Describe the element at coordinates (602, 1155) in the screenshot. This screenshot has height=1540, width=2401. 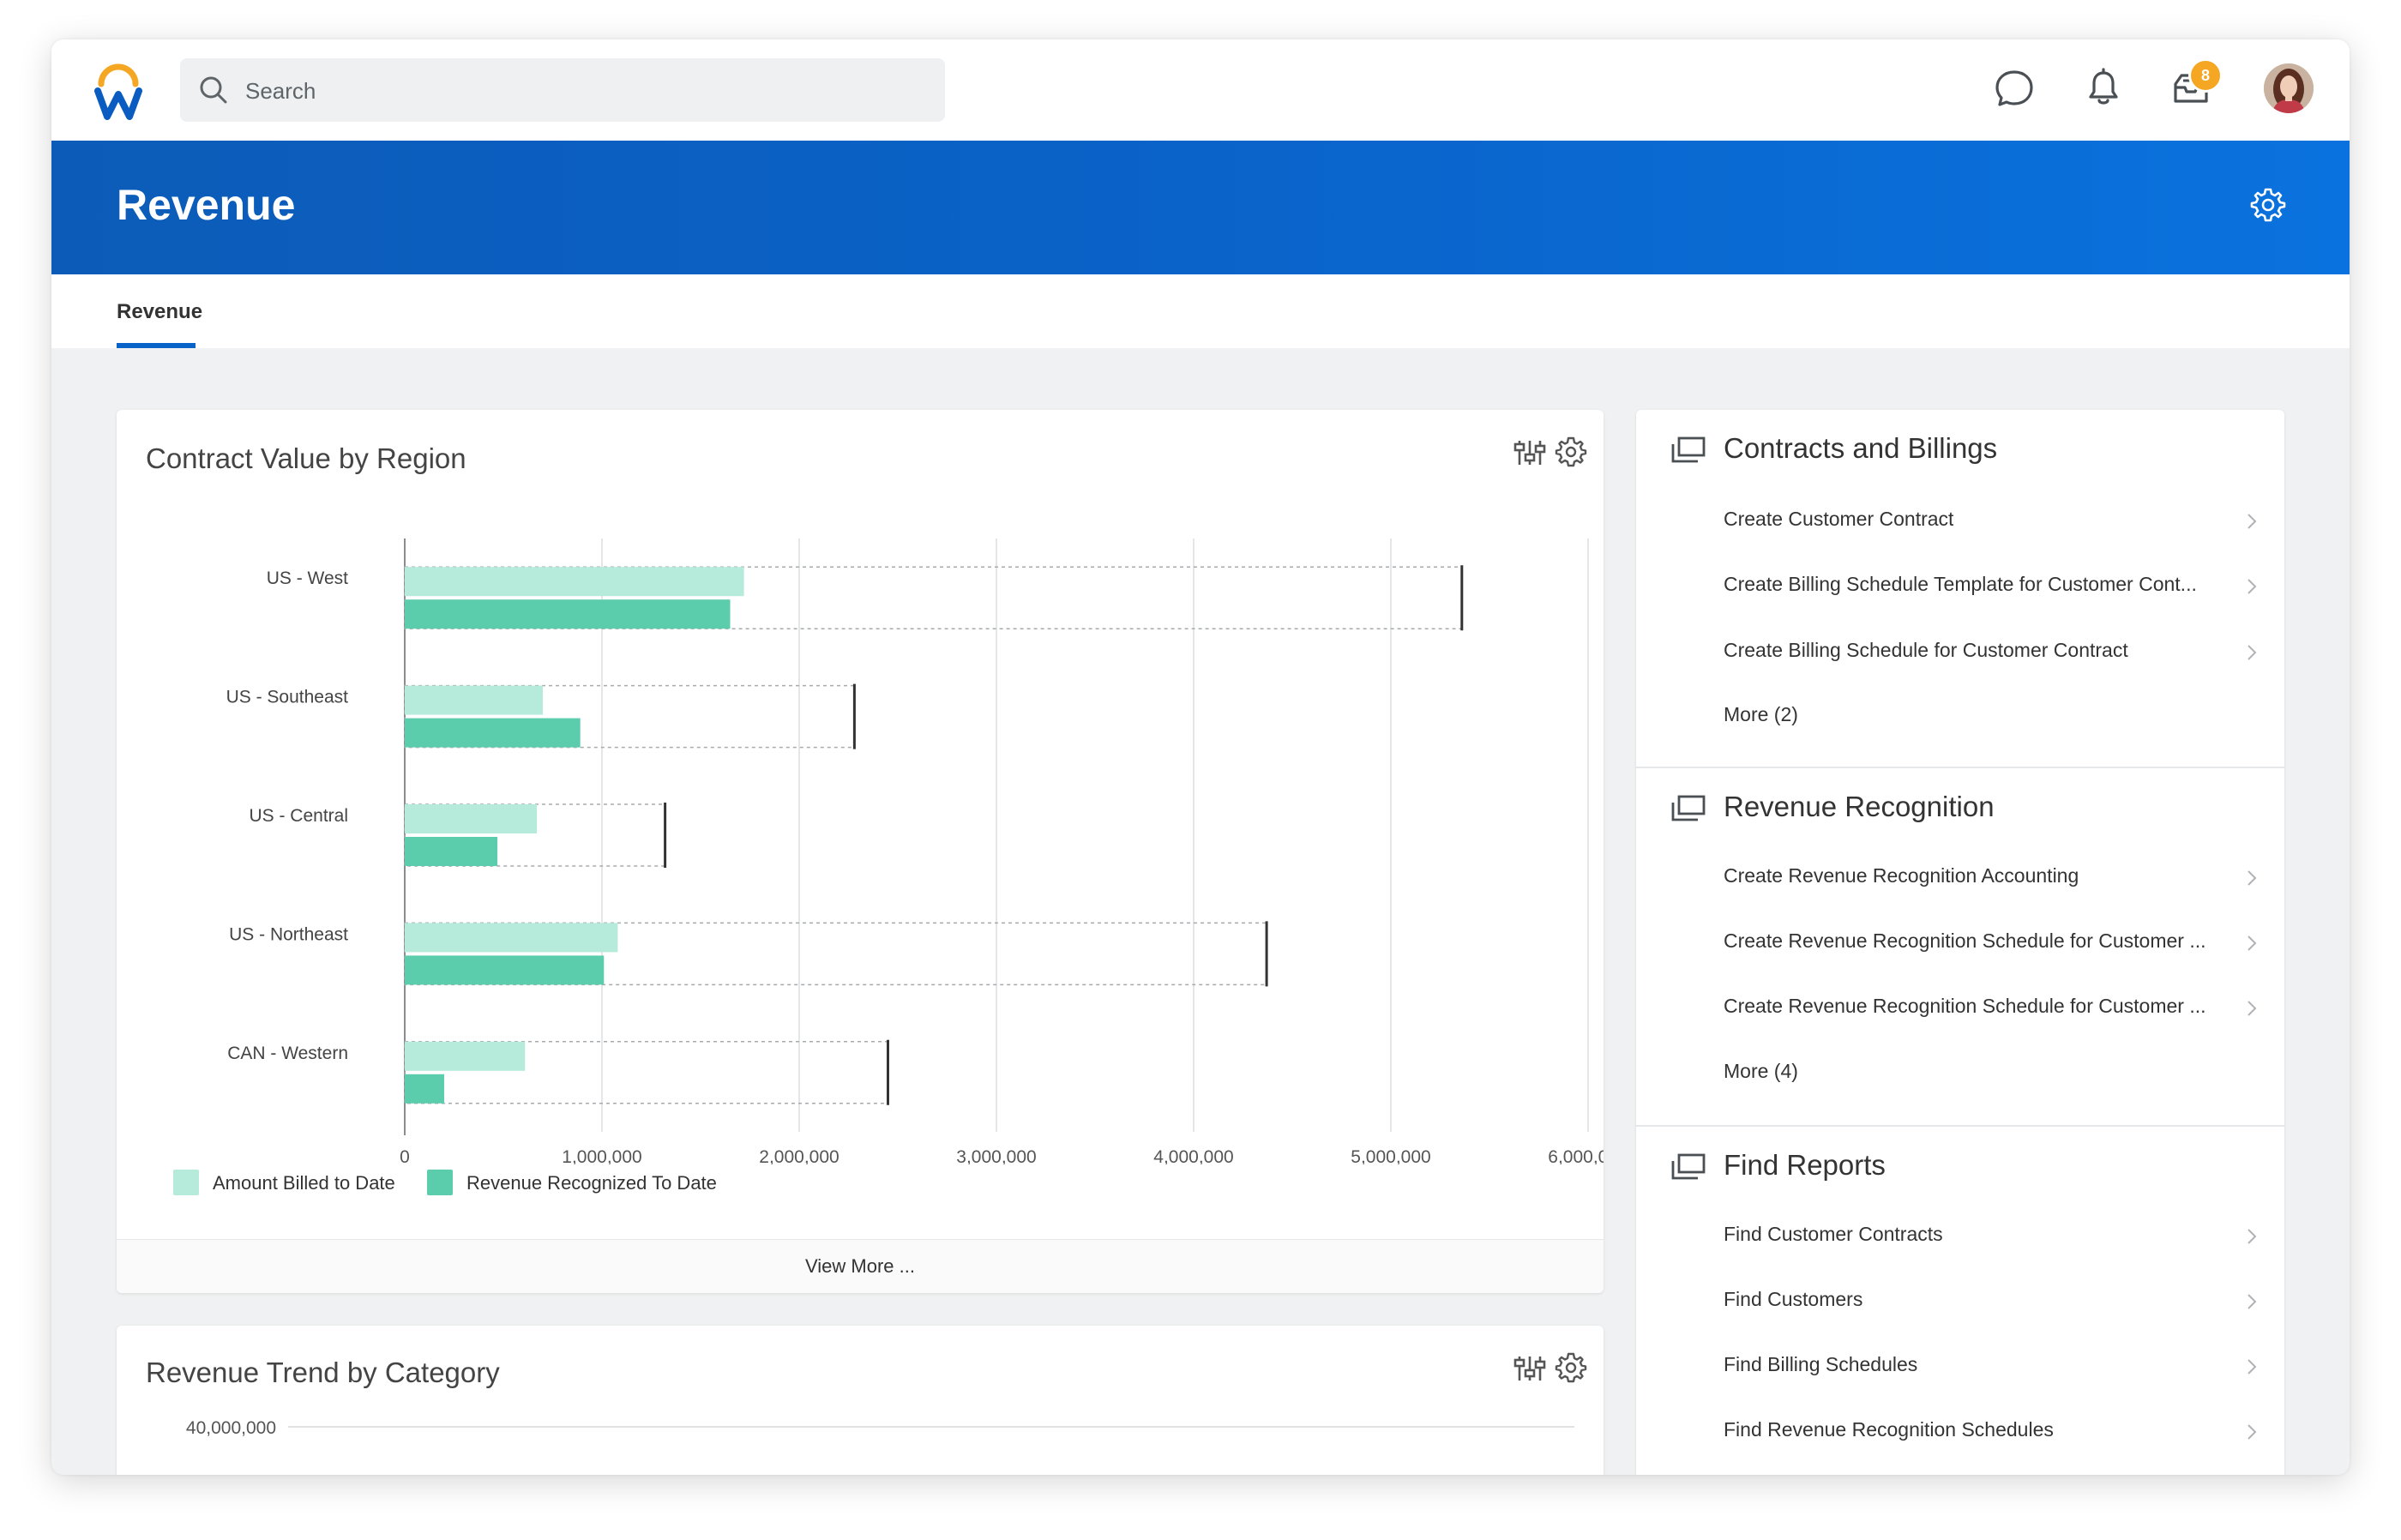
I see `x-tick-label: 1,000,000` at that location.